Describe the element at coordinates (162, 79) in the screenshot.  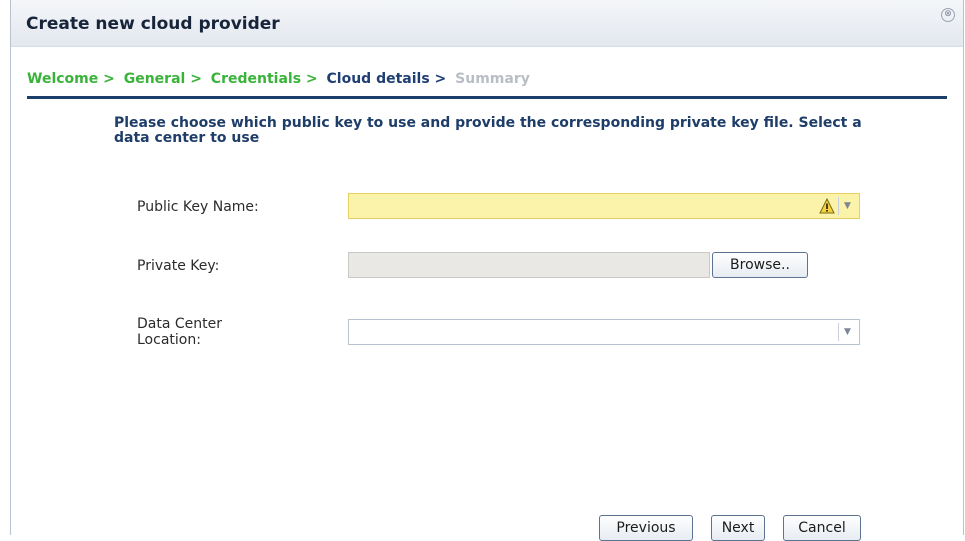
I see `breadcrumb-step-general: General >` at that location.